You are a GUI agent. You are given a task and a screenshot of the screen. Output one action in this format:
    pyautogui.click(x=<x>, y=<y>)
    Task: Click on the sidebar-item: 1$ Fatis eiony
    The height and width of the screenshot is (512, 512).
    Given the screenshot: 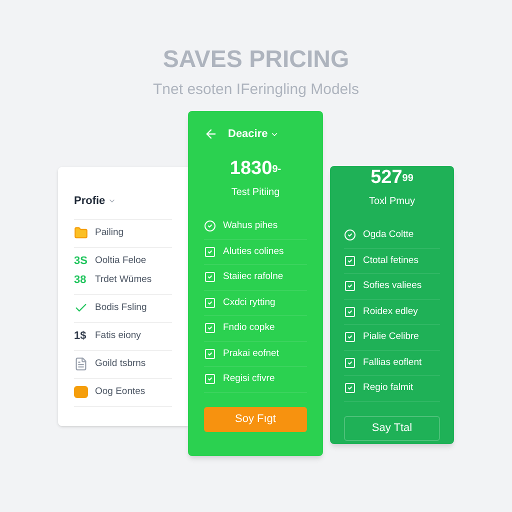 What is the action you would take?
    pyautogui.click(x=123, y=336)
    